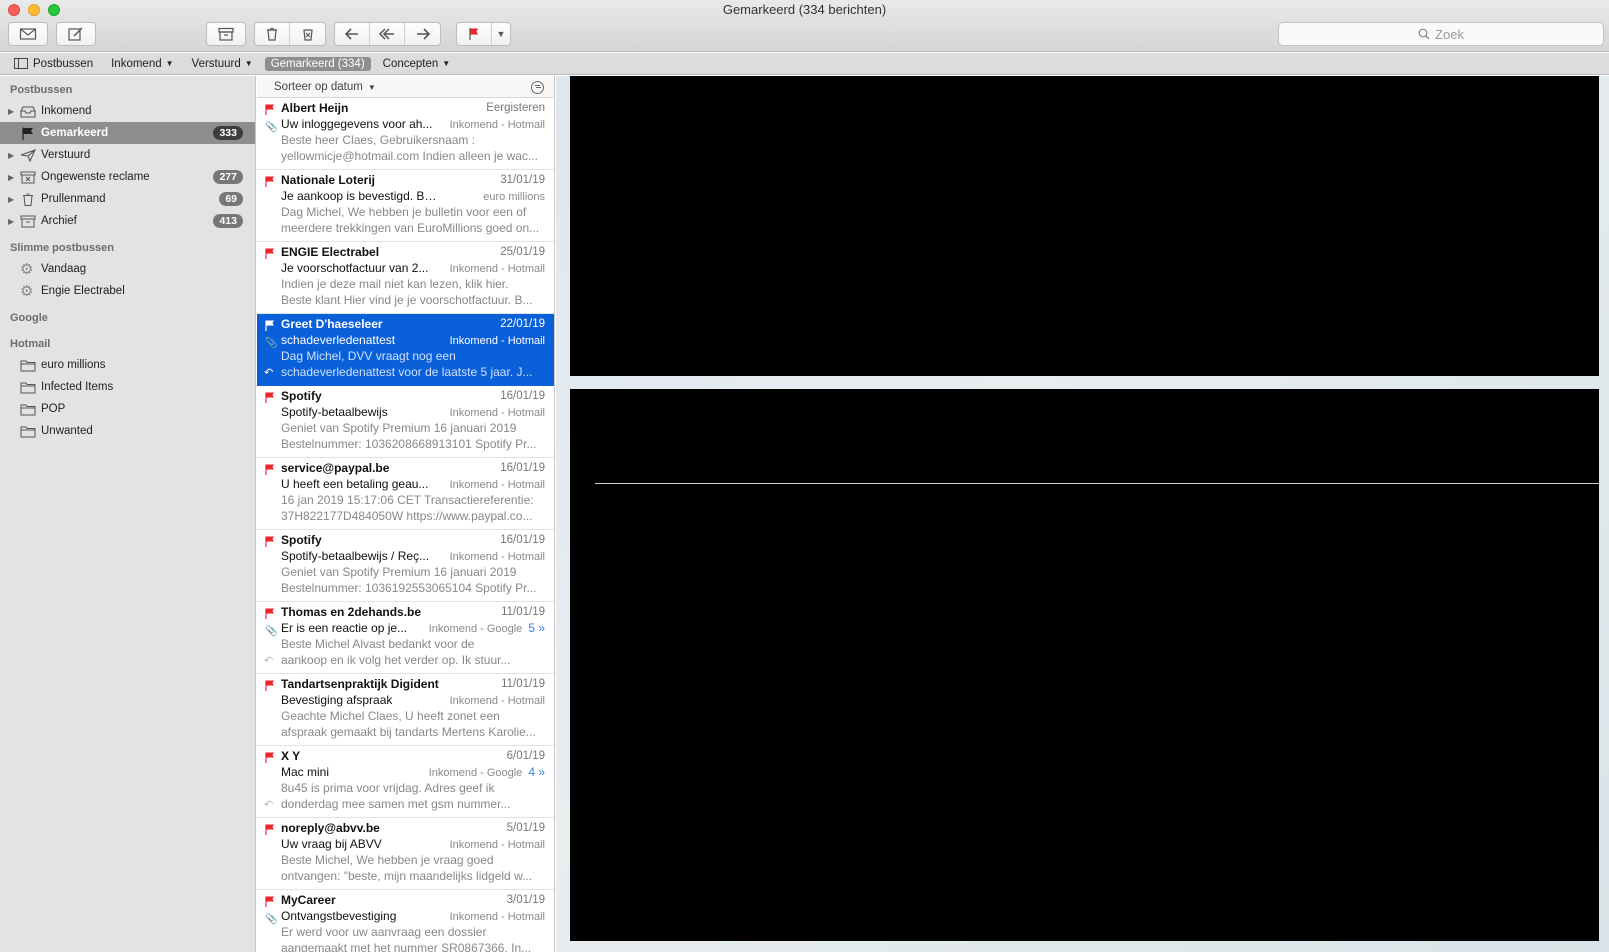 The width and height of the screenshot is (1609, 952). What do you see at coordinates (325, 87) in the screenshot?
I see `sort-button: Sorteer op datum ▼` at bounding box center [325, 87].